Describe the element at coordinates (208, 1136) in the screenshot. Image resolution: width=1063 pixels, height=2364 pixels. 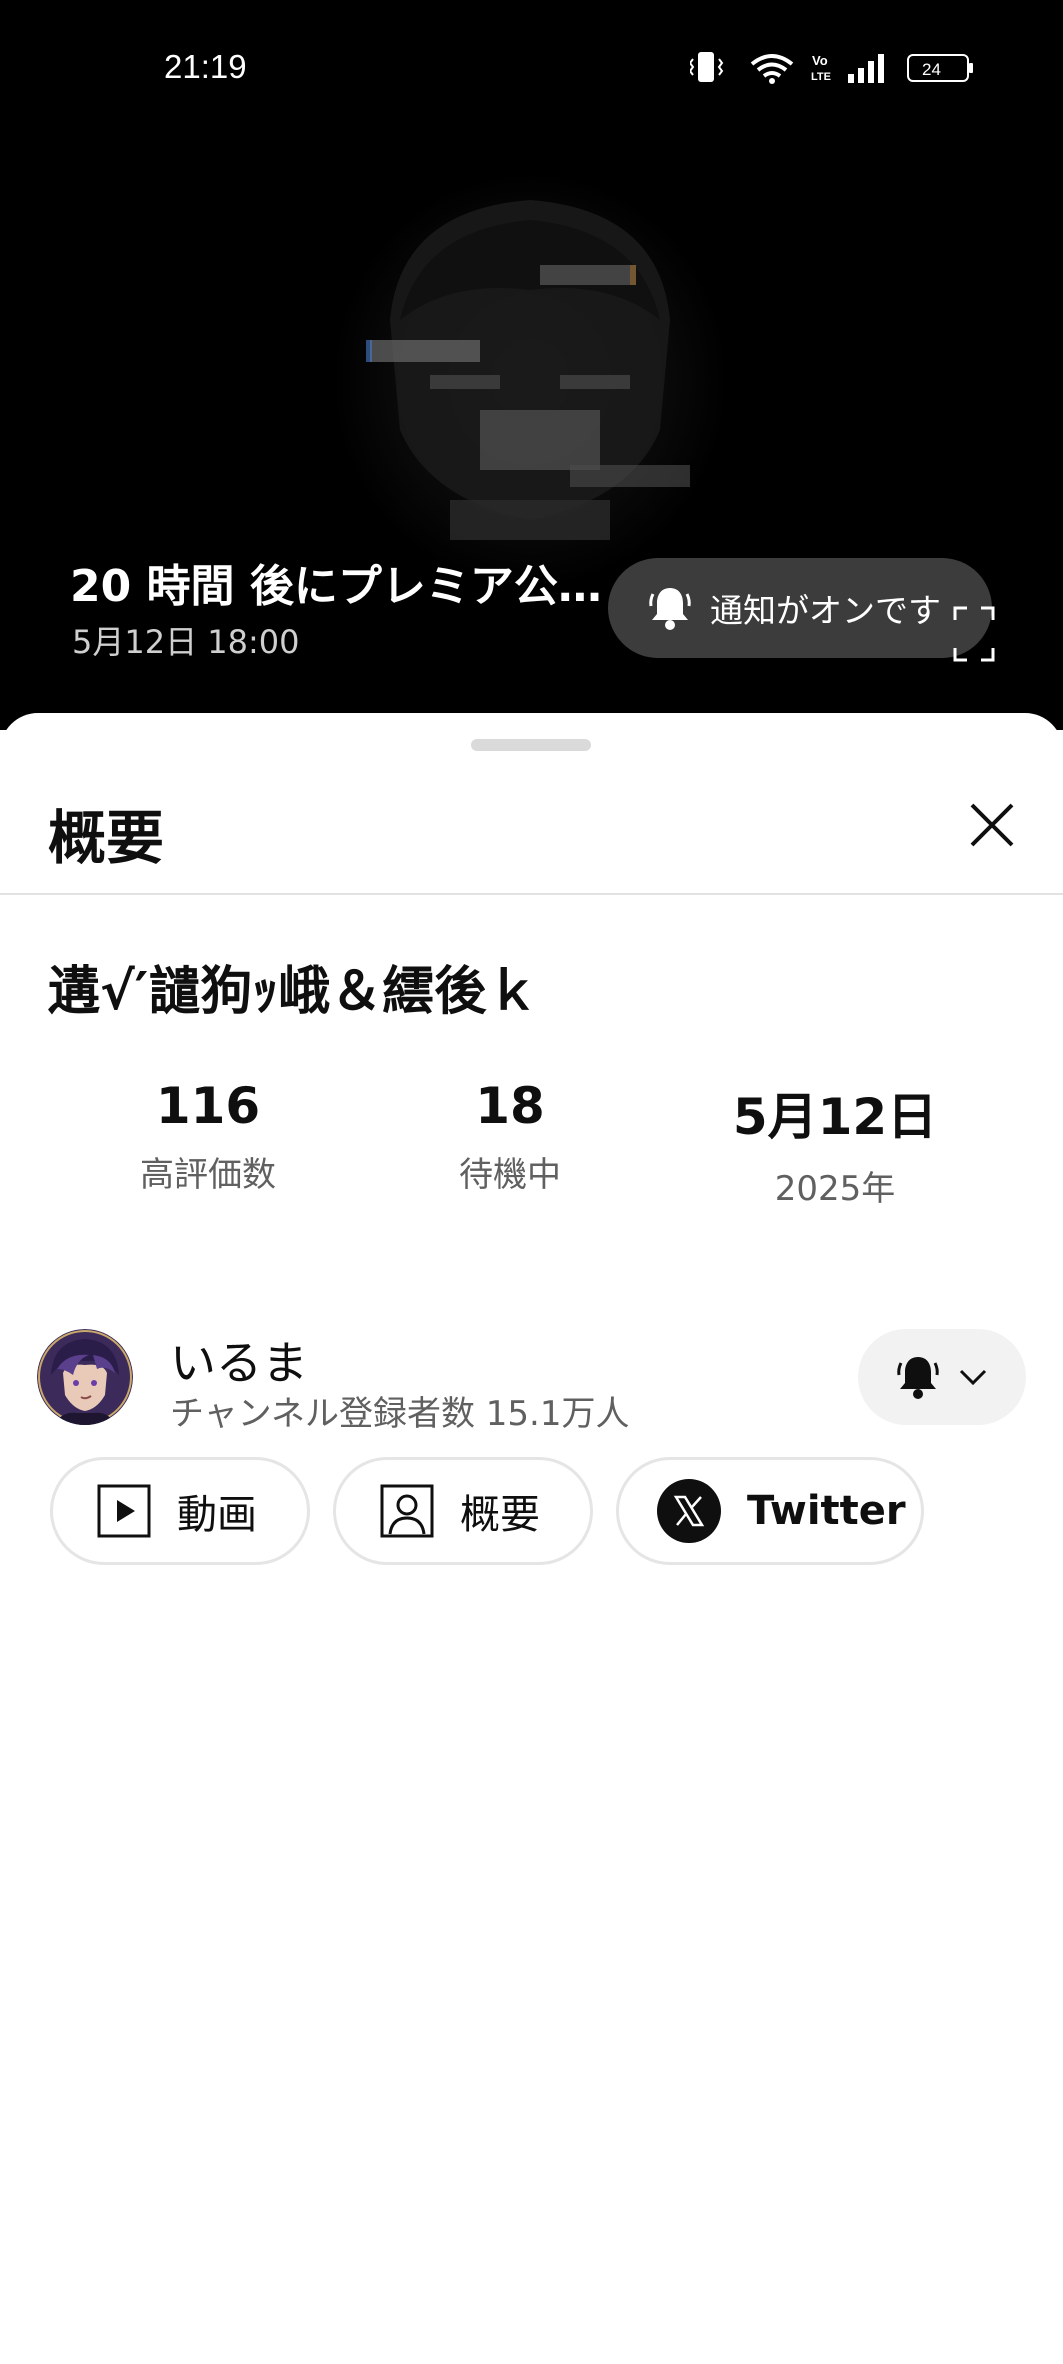
I see `stat-likes: 116 高評価数` at that location.